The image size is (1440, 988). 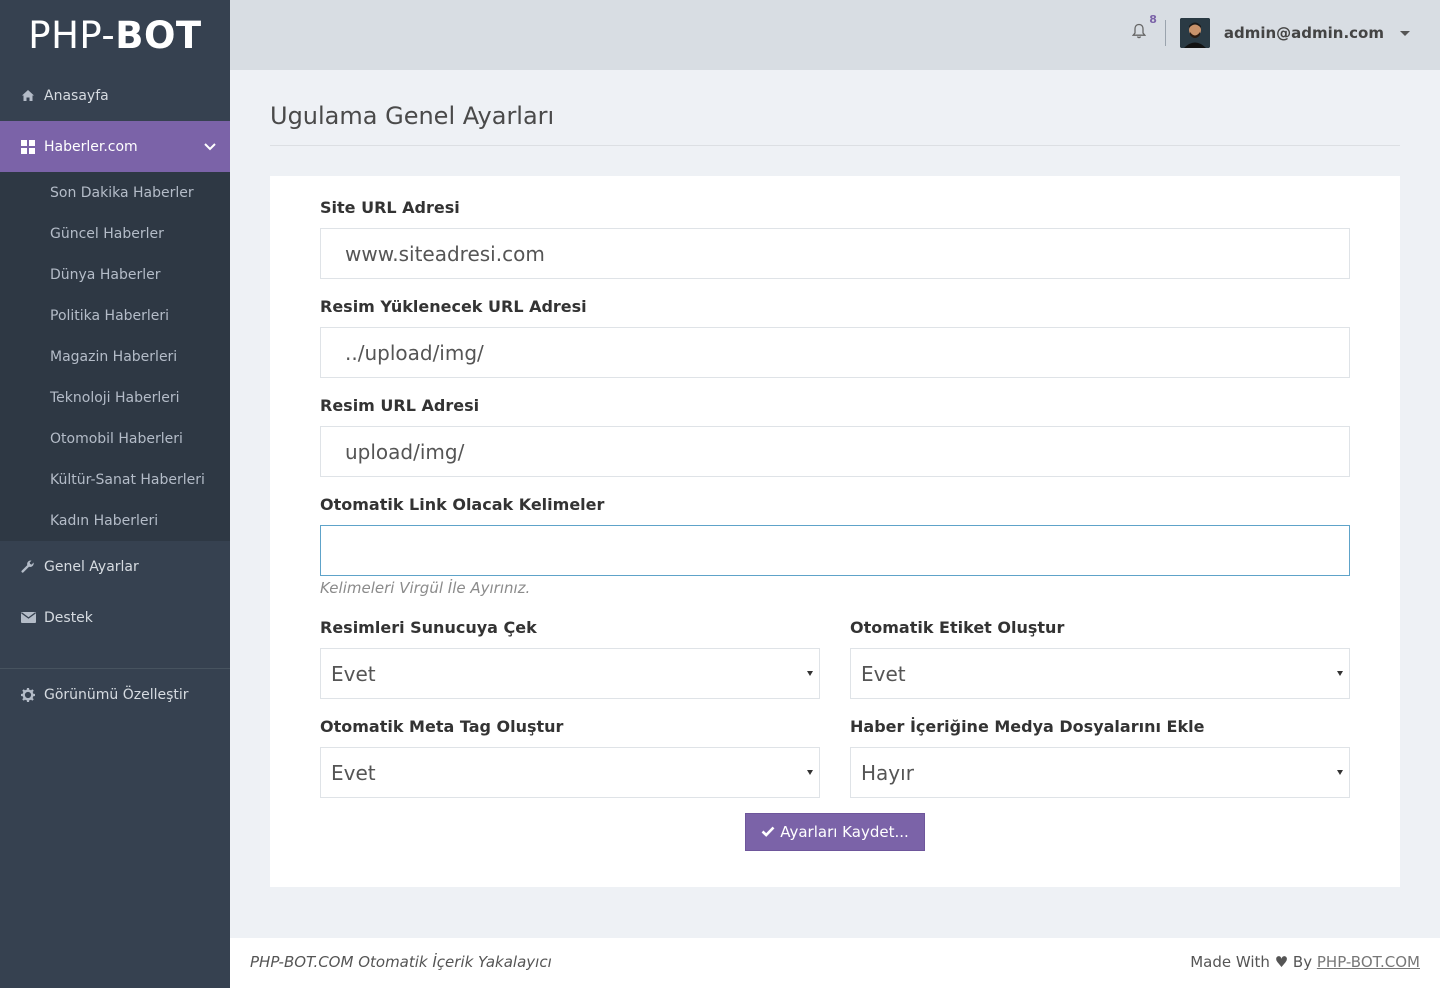 I want to click on fetch-images-select: Evet, so click(x=570, y=673).